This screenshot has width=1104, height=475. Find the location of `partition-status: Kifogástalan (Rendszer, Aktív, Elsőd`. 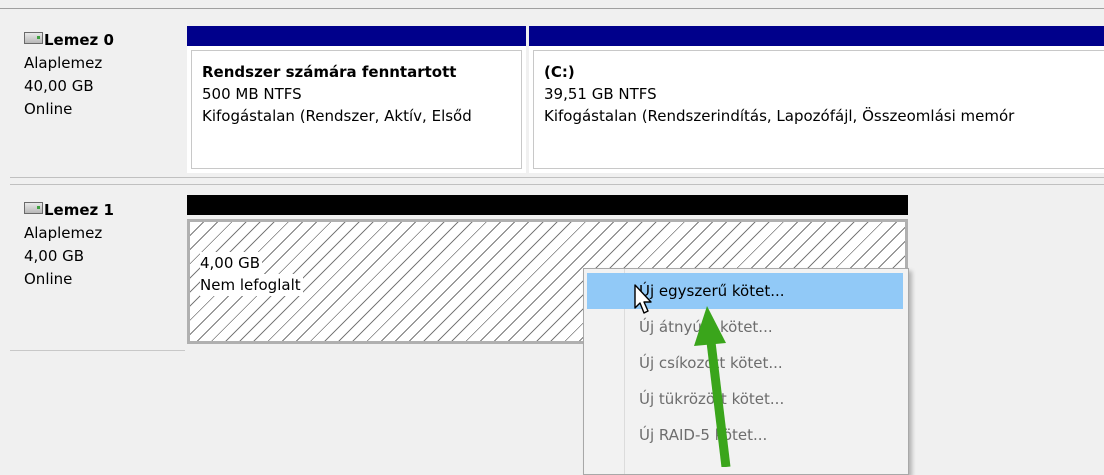

partition-status: Kifogástalan (Rendszer, Aktív, Elsőd is located at coordinates (337, 116).